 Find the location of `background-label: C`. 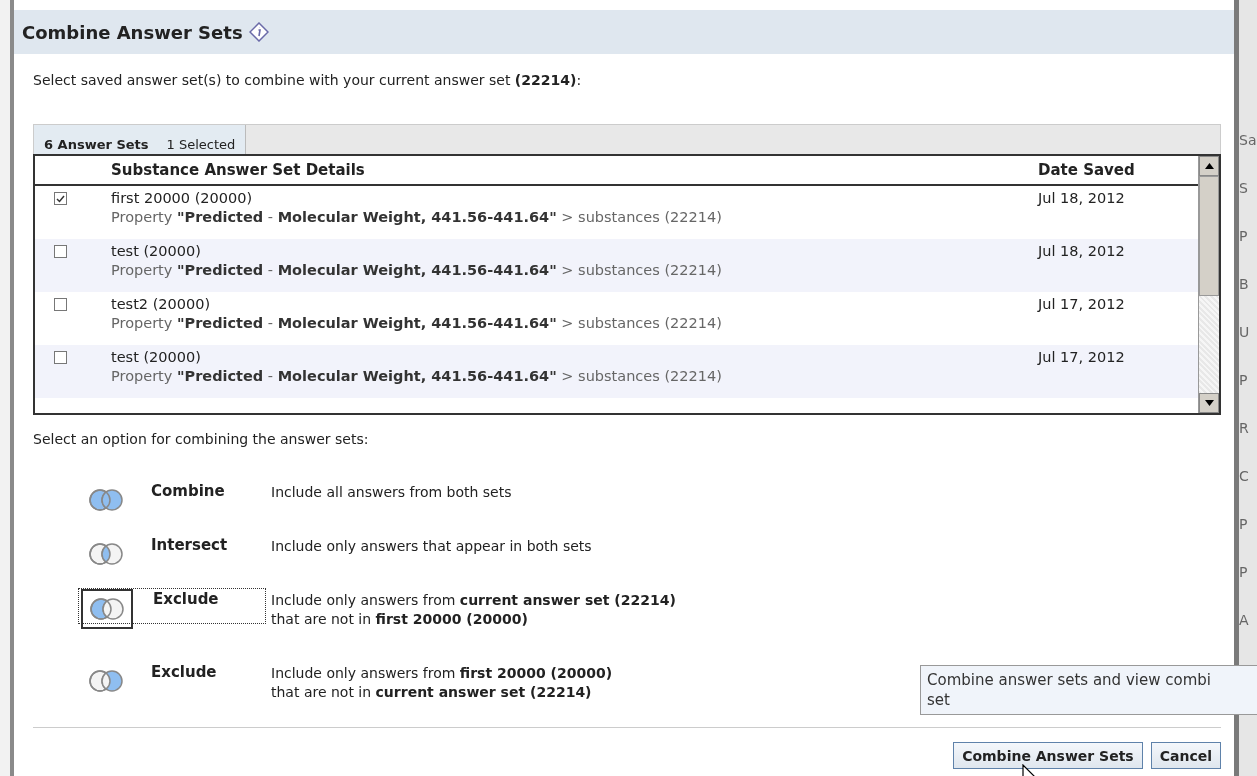

background-label: C is located at coordinates (1244, 476).